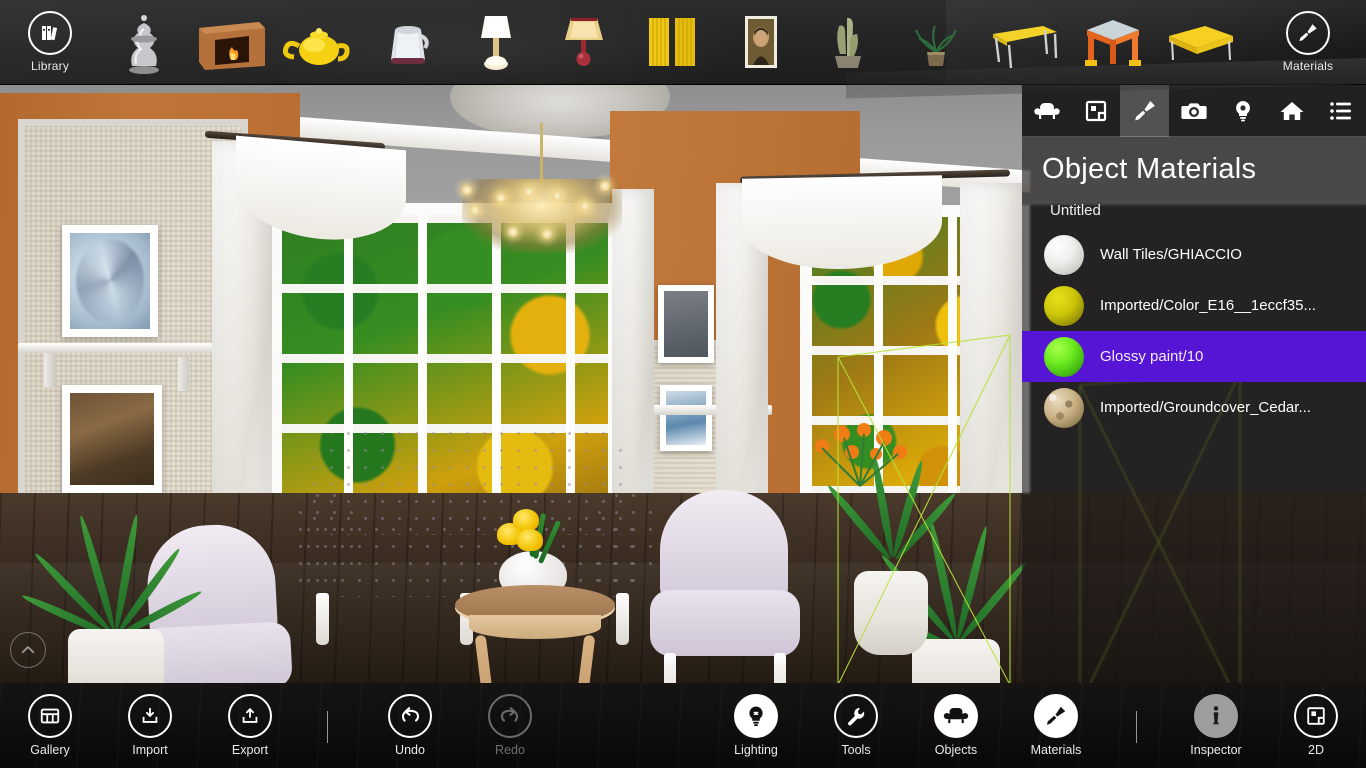 The width and height of the screenshot is (1366, 768). Describe the element at coordinates (49, 370) in the screenshot. I see `shelf-bracket-left` at that location.